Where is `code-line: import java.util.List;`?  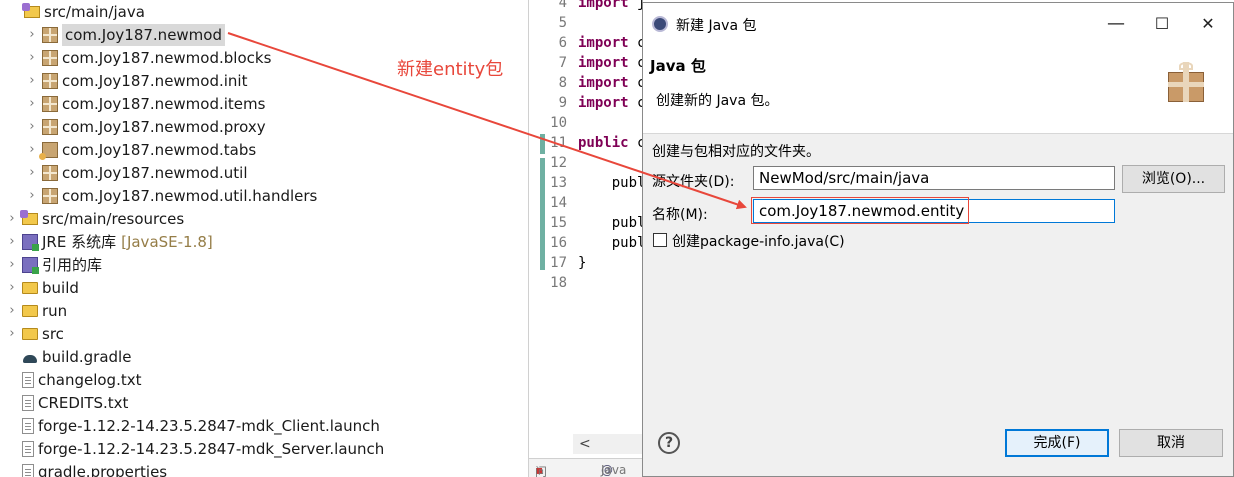
code-line: import java.util.List; is located at coordinates (610, 6).